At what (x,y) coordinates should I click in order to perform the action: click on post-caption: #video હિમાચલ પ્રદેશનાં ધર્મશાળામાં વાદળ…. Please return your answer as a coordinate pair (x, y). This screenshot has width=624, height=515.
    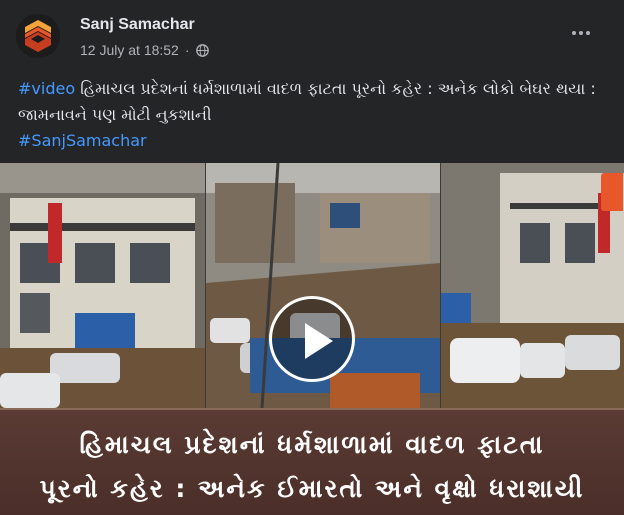
    Looking at the image, I should click on (313, 115).